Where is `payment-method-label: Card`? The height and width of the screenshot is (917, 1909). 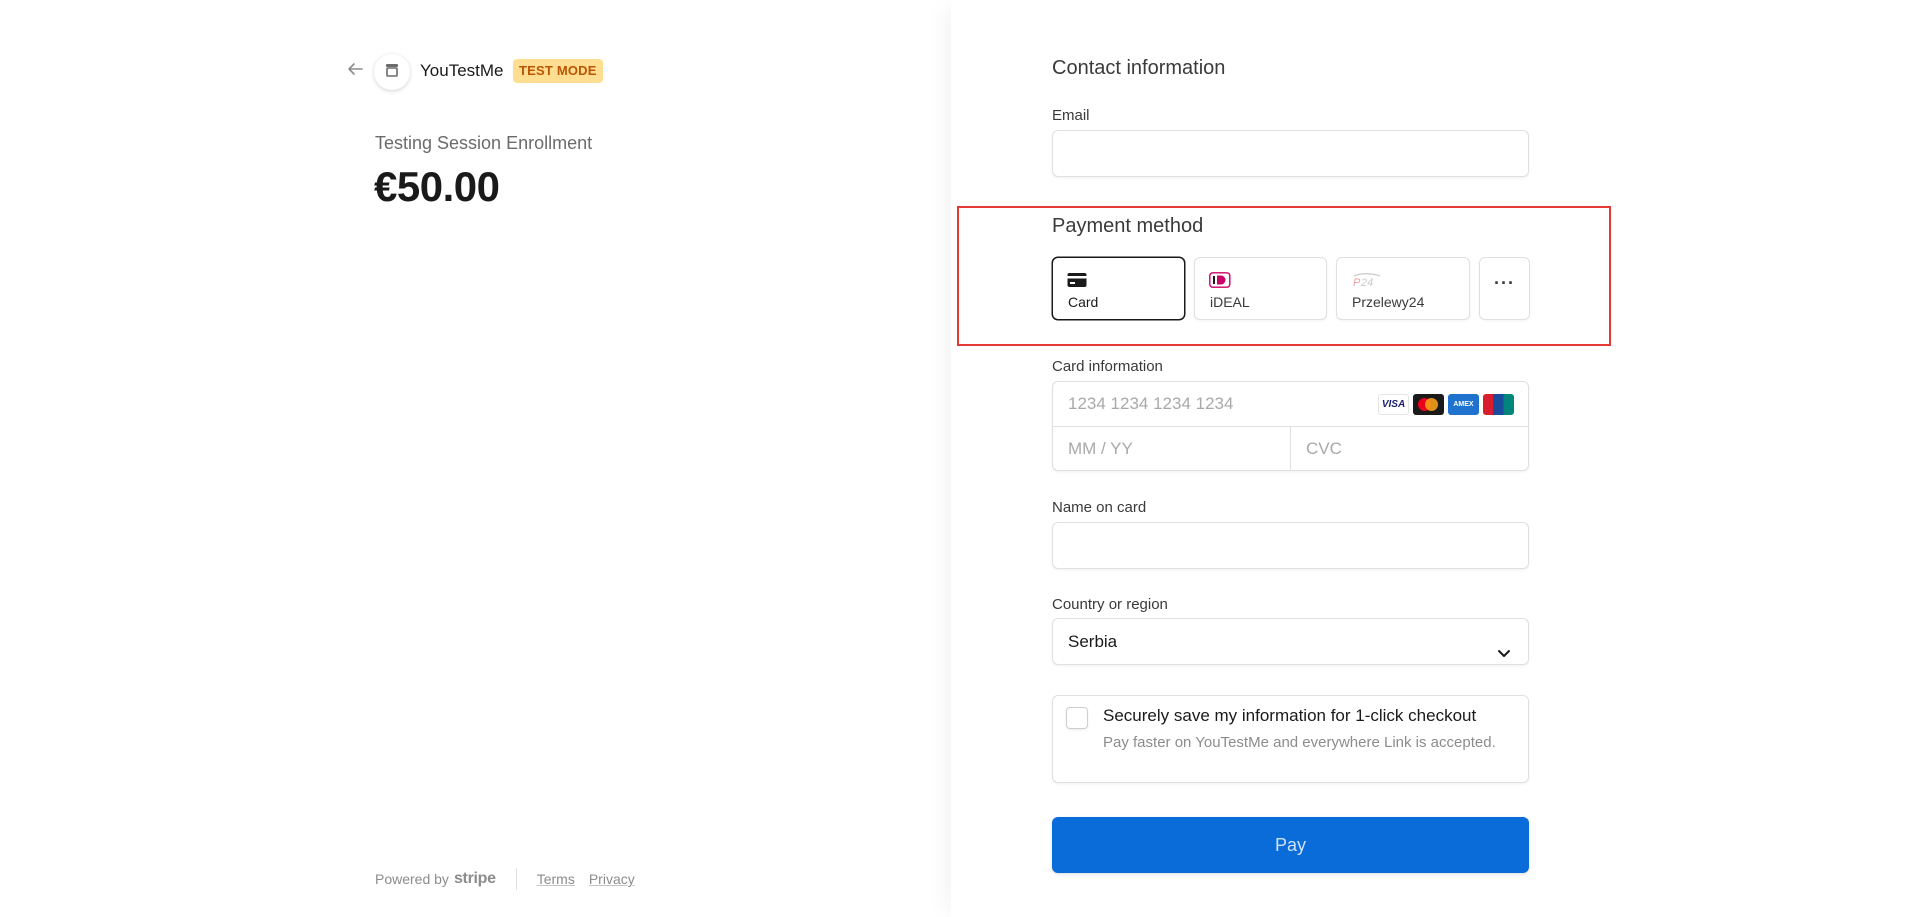 payment-method-label: Card is located at coordinates (1083, 302).